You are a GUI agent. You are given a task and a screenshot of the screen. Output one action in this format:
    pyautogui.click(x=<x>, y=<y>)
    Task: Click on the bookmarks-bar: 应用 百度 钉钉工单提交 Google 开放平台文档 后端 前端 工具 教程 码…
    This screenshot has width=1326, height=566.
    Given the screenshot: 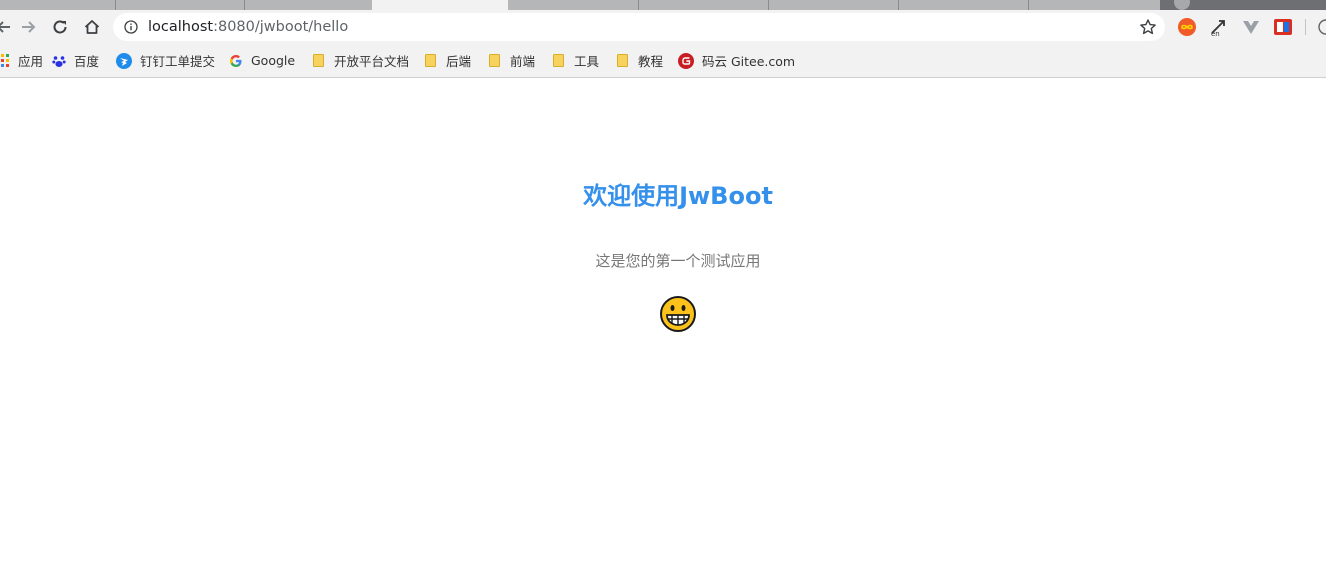 What is the action you would take?
    pyautogui.click(x=663, y=61)
    